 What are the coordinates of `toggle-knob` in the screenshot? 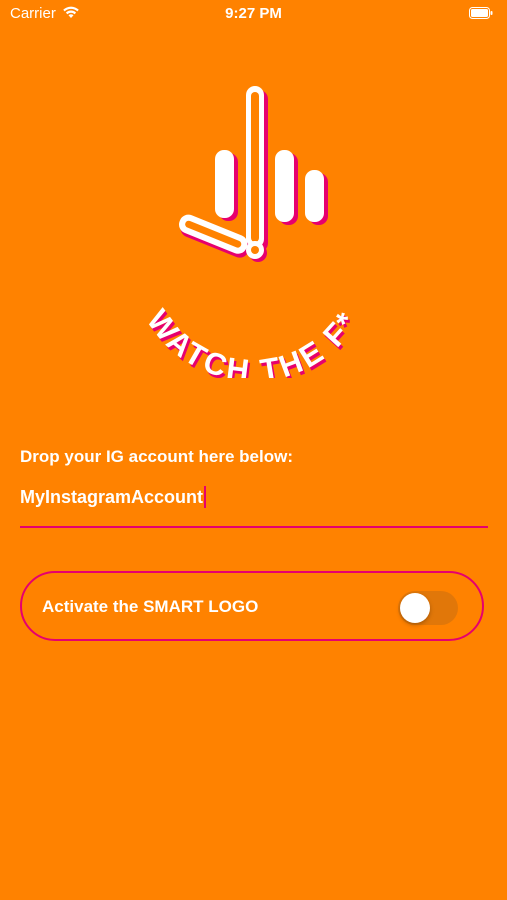 It's located at (415, 608).